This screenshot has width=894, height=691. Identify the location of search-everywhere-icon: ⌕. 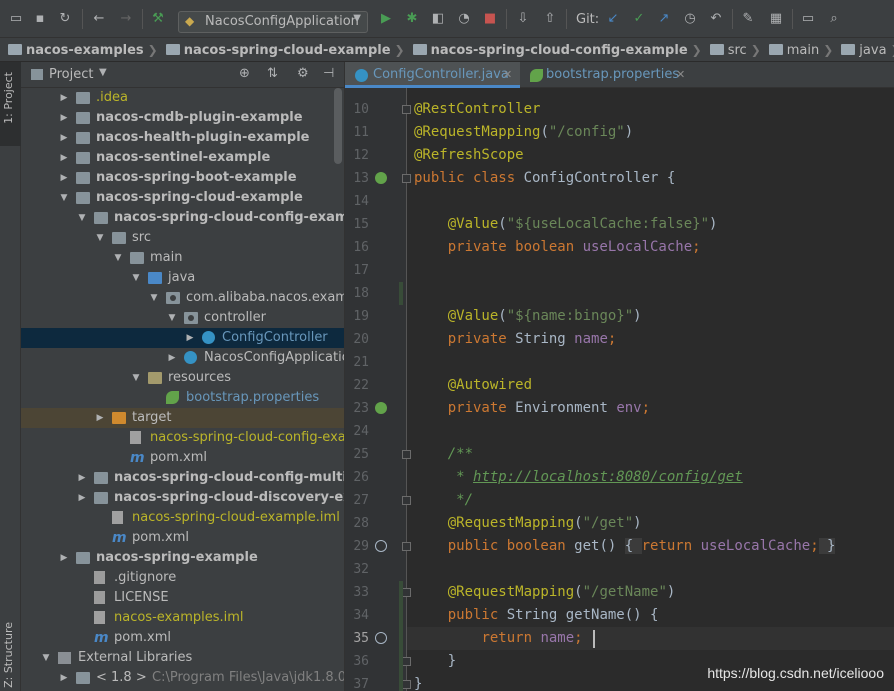
(834, 19).